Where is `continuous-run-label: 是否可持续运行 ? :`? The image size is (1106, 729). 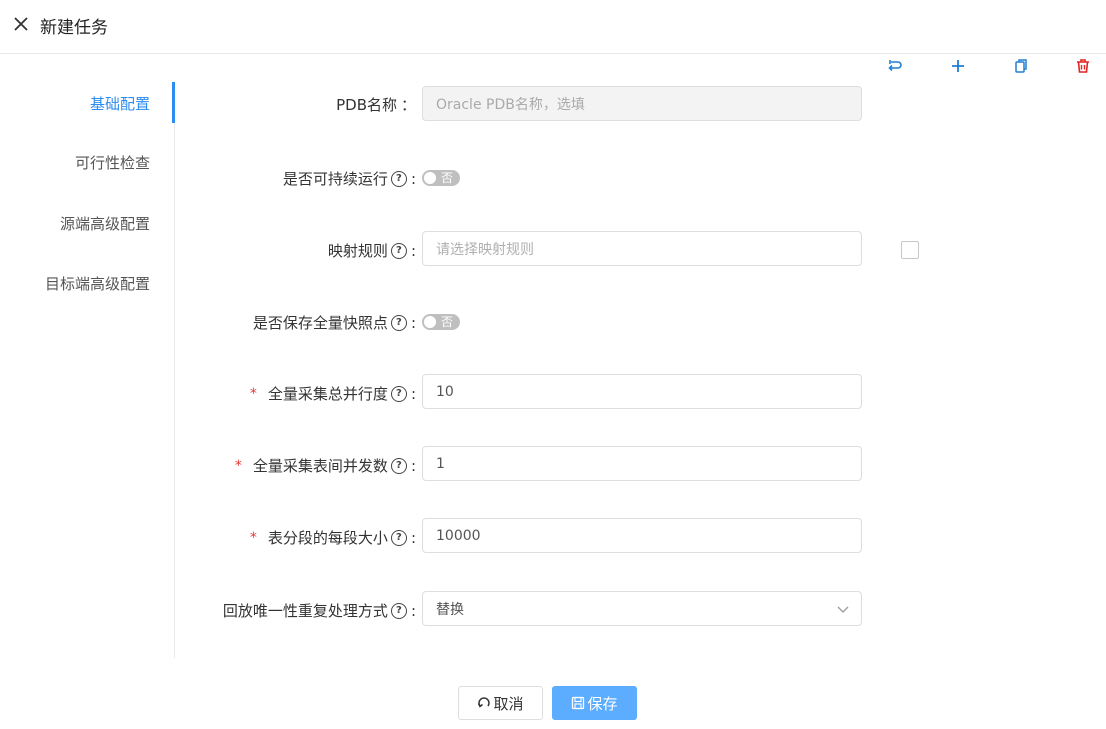 continuous-run-label: 是否可持续运行 ? : is located at coordinates (349, 178).